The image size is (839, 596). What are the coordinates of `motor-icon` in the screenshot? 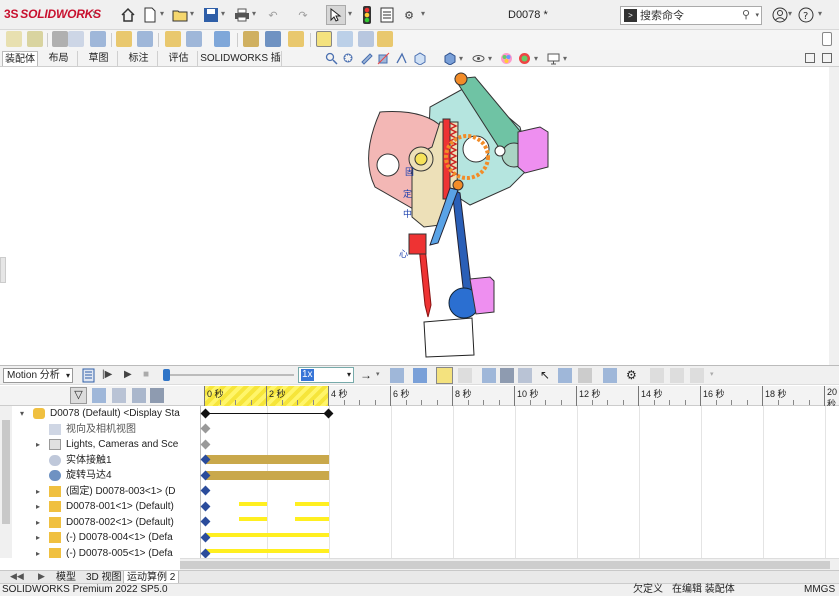 It's located at (489, 375).